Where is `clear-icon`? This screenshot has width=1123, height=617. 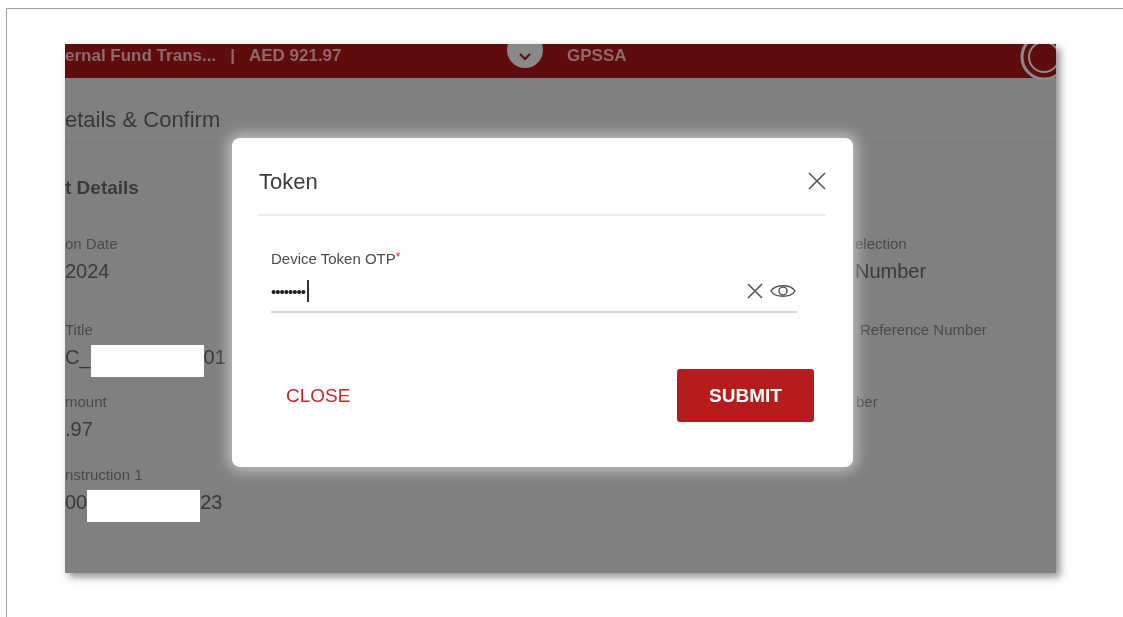
clear-icon is located at coordinates (755, 291).